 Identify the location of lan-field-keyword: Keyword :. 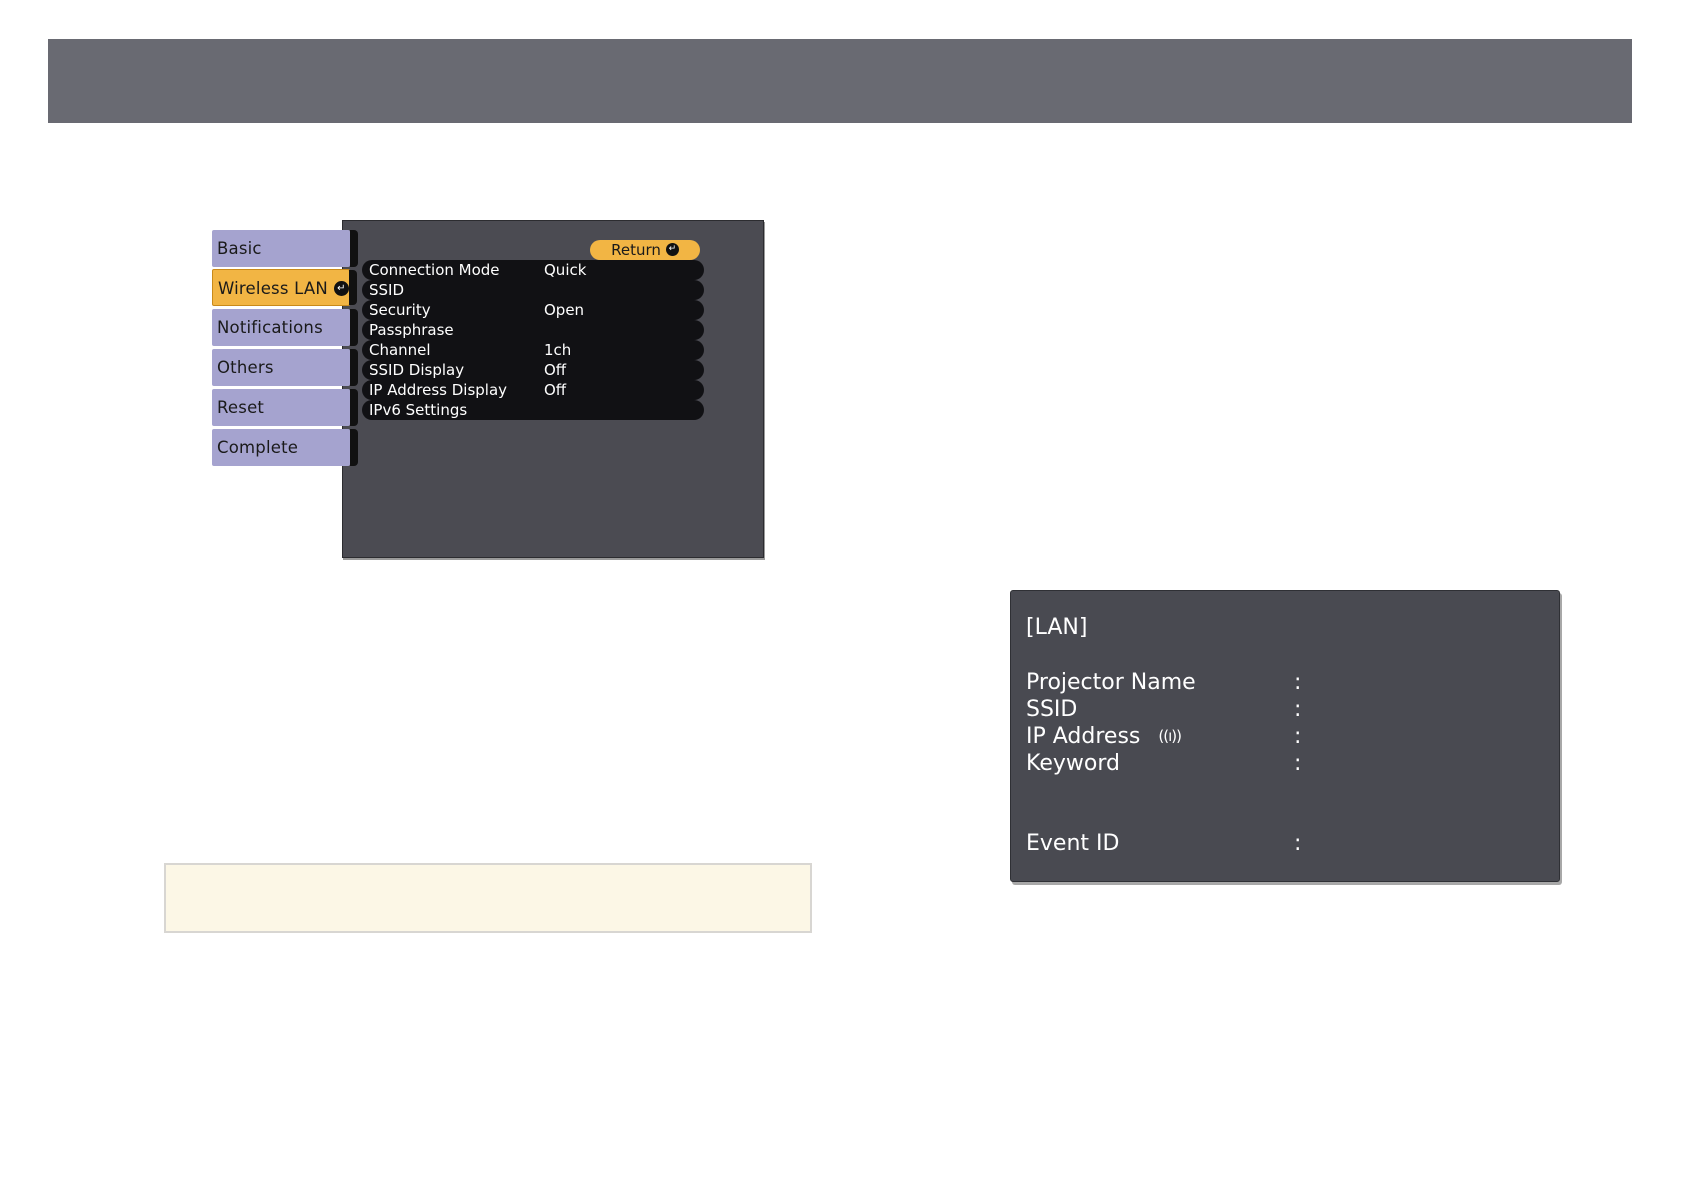
(1286, 763).